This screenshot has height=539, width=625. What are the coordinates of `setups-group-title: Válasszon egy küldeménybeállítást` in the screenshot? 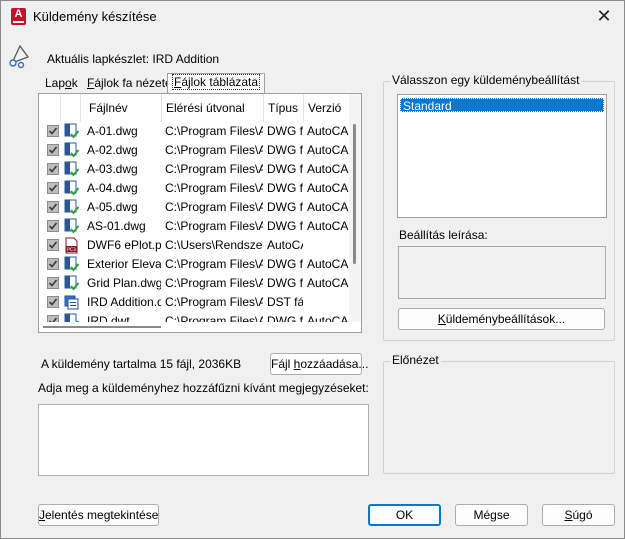 It's located at (486, 80).